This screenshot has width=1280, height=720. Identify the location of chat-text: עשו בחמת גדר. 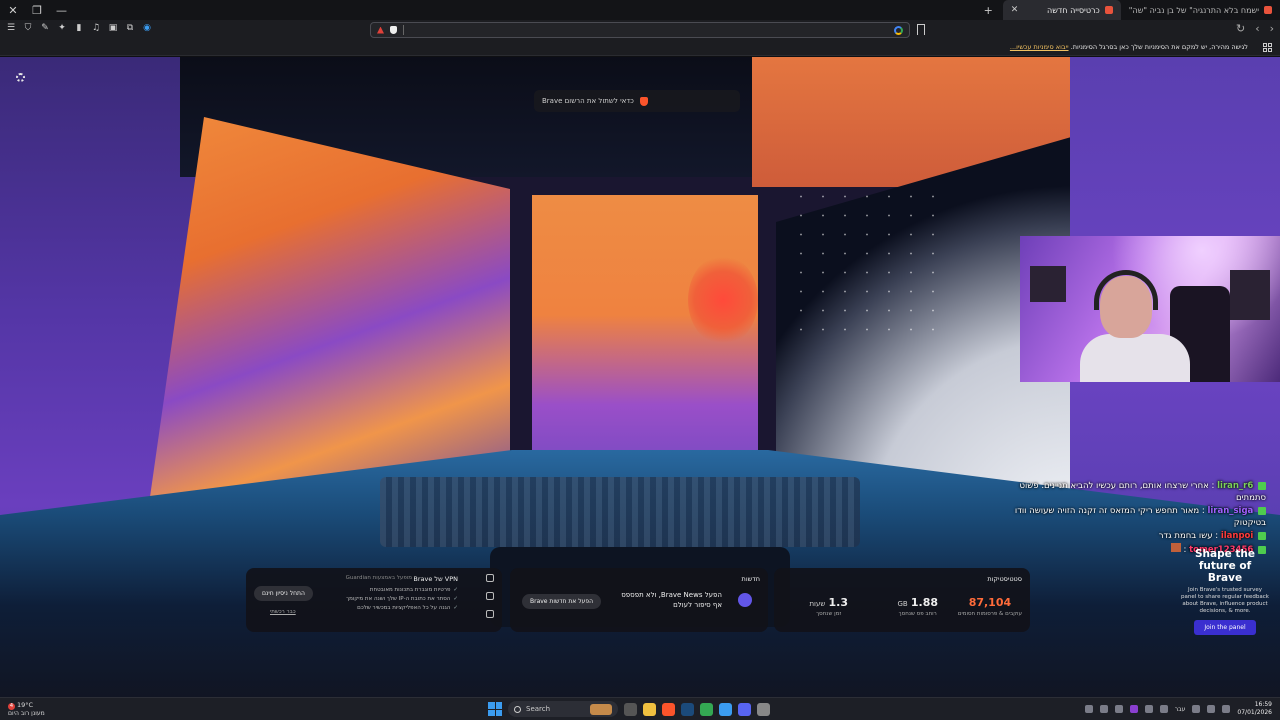
(1185, 536).